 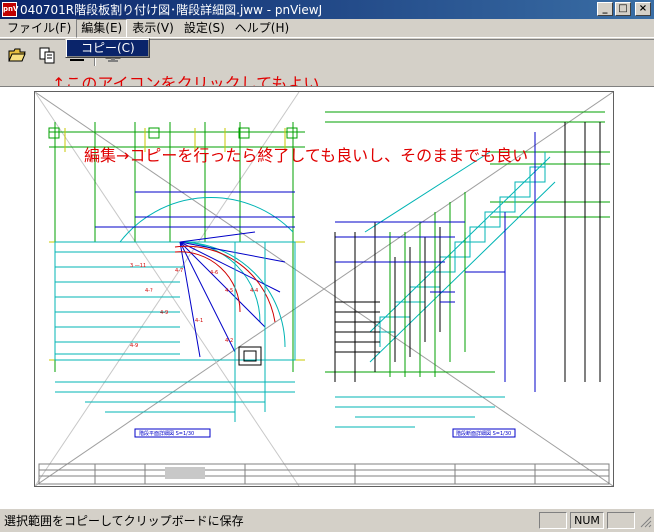 What do you see at coordinates (229, 341) in the screenshot?
I see `svg-text: 4-2` at bounding box center [229, 341].